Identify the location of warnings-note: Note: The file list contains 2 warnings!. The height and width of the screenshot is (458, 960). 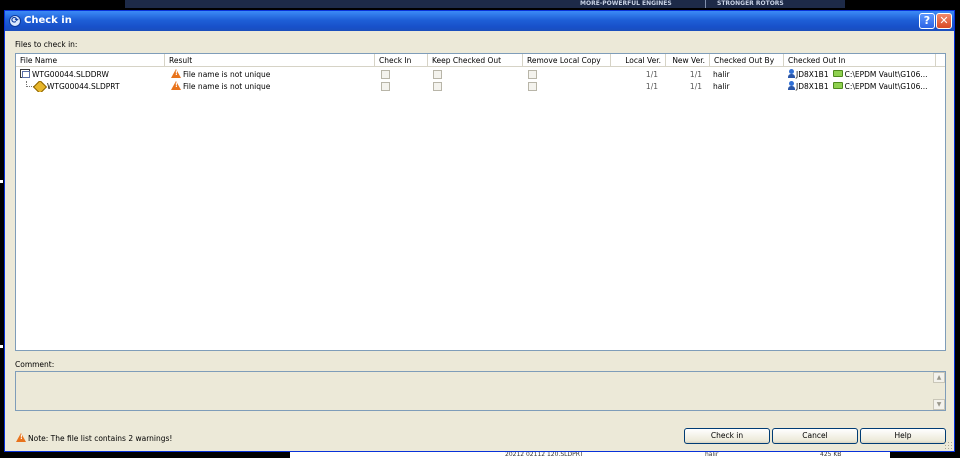
(94, 438).